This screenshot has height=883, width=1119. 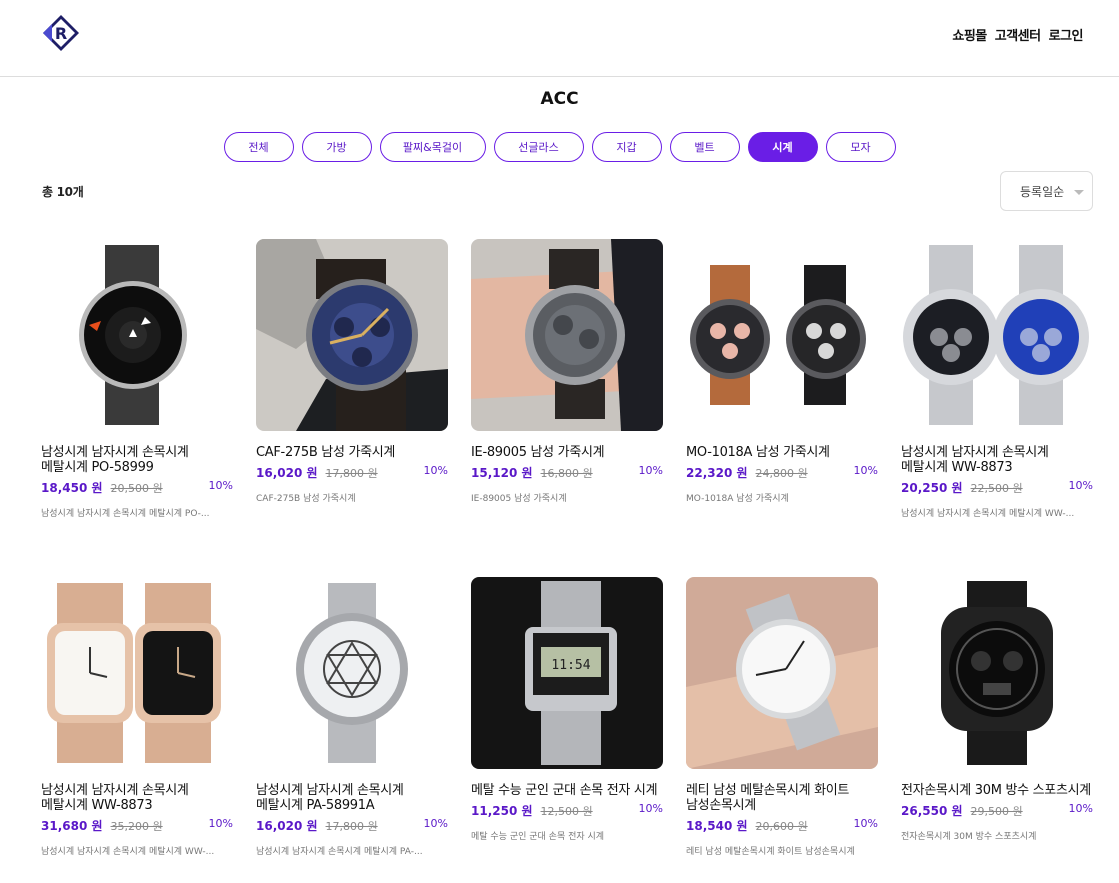 What do you see at coordinates (782, 798) in the screenshot?
I see `product-name: 레티 남성 메탈손목시계 화이트 남성손목시계` at bounding box center [782, 798].